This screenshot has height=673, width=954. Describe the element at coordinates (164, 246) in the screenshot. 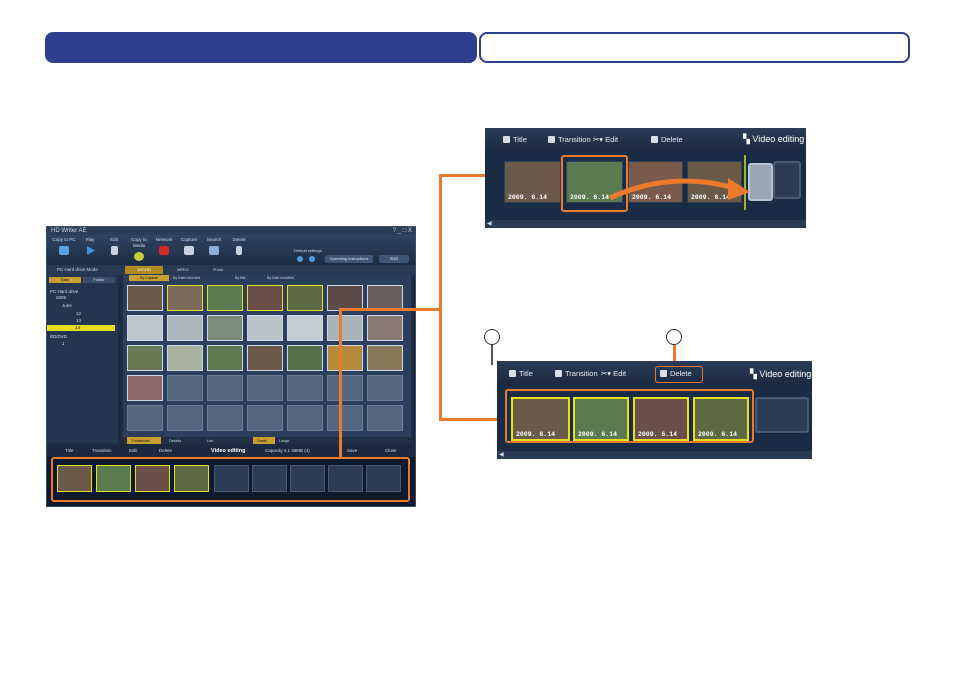

I see `network-button: Network` at that location.